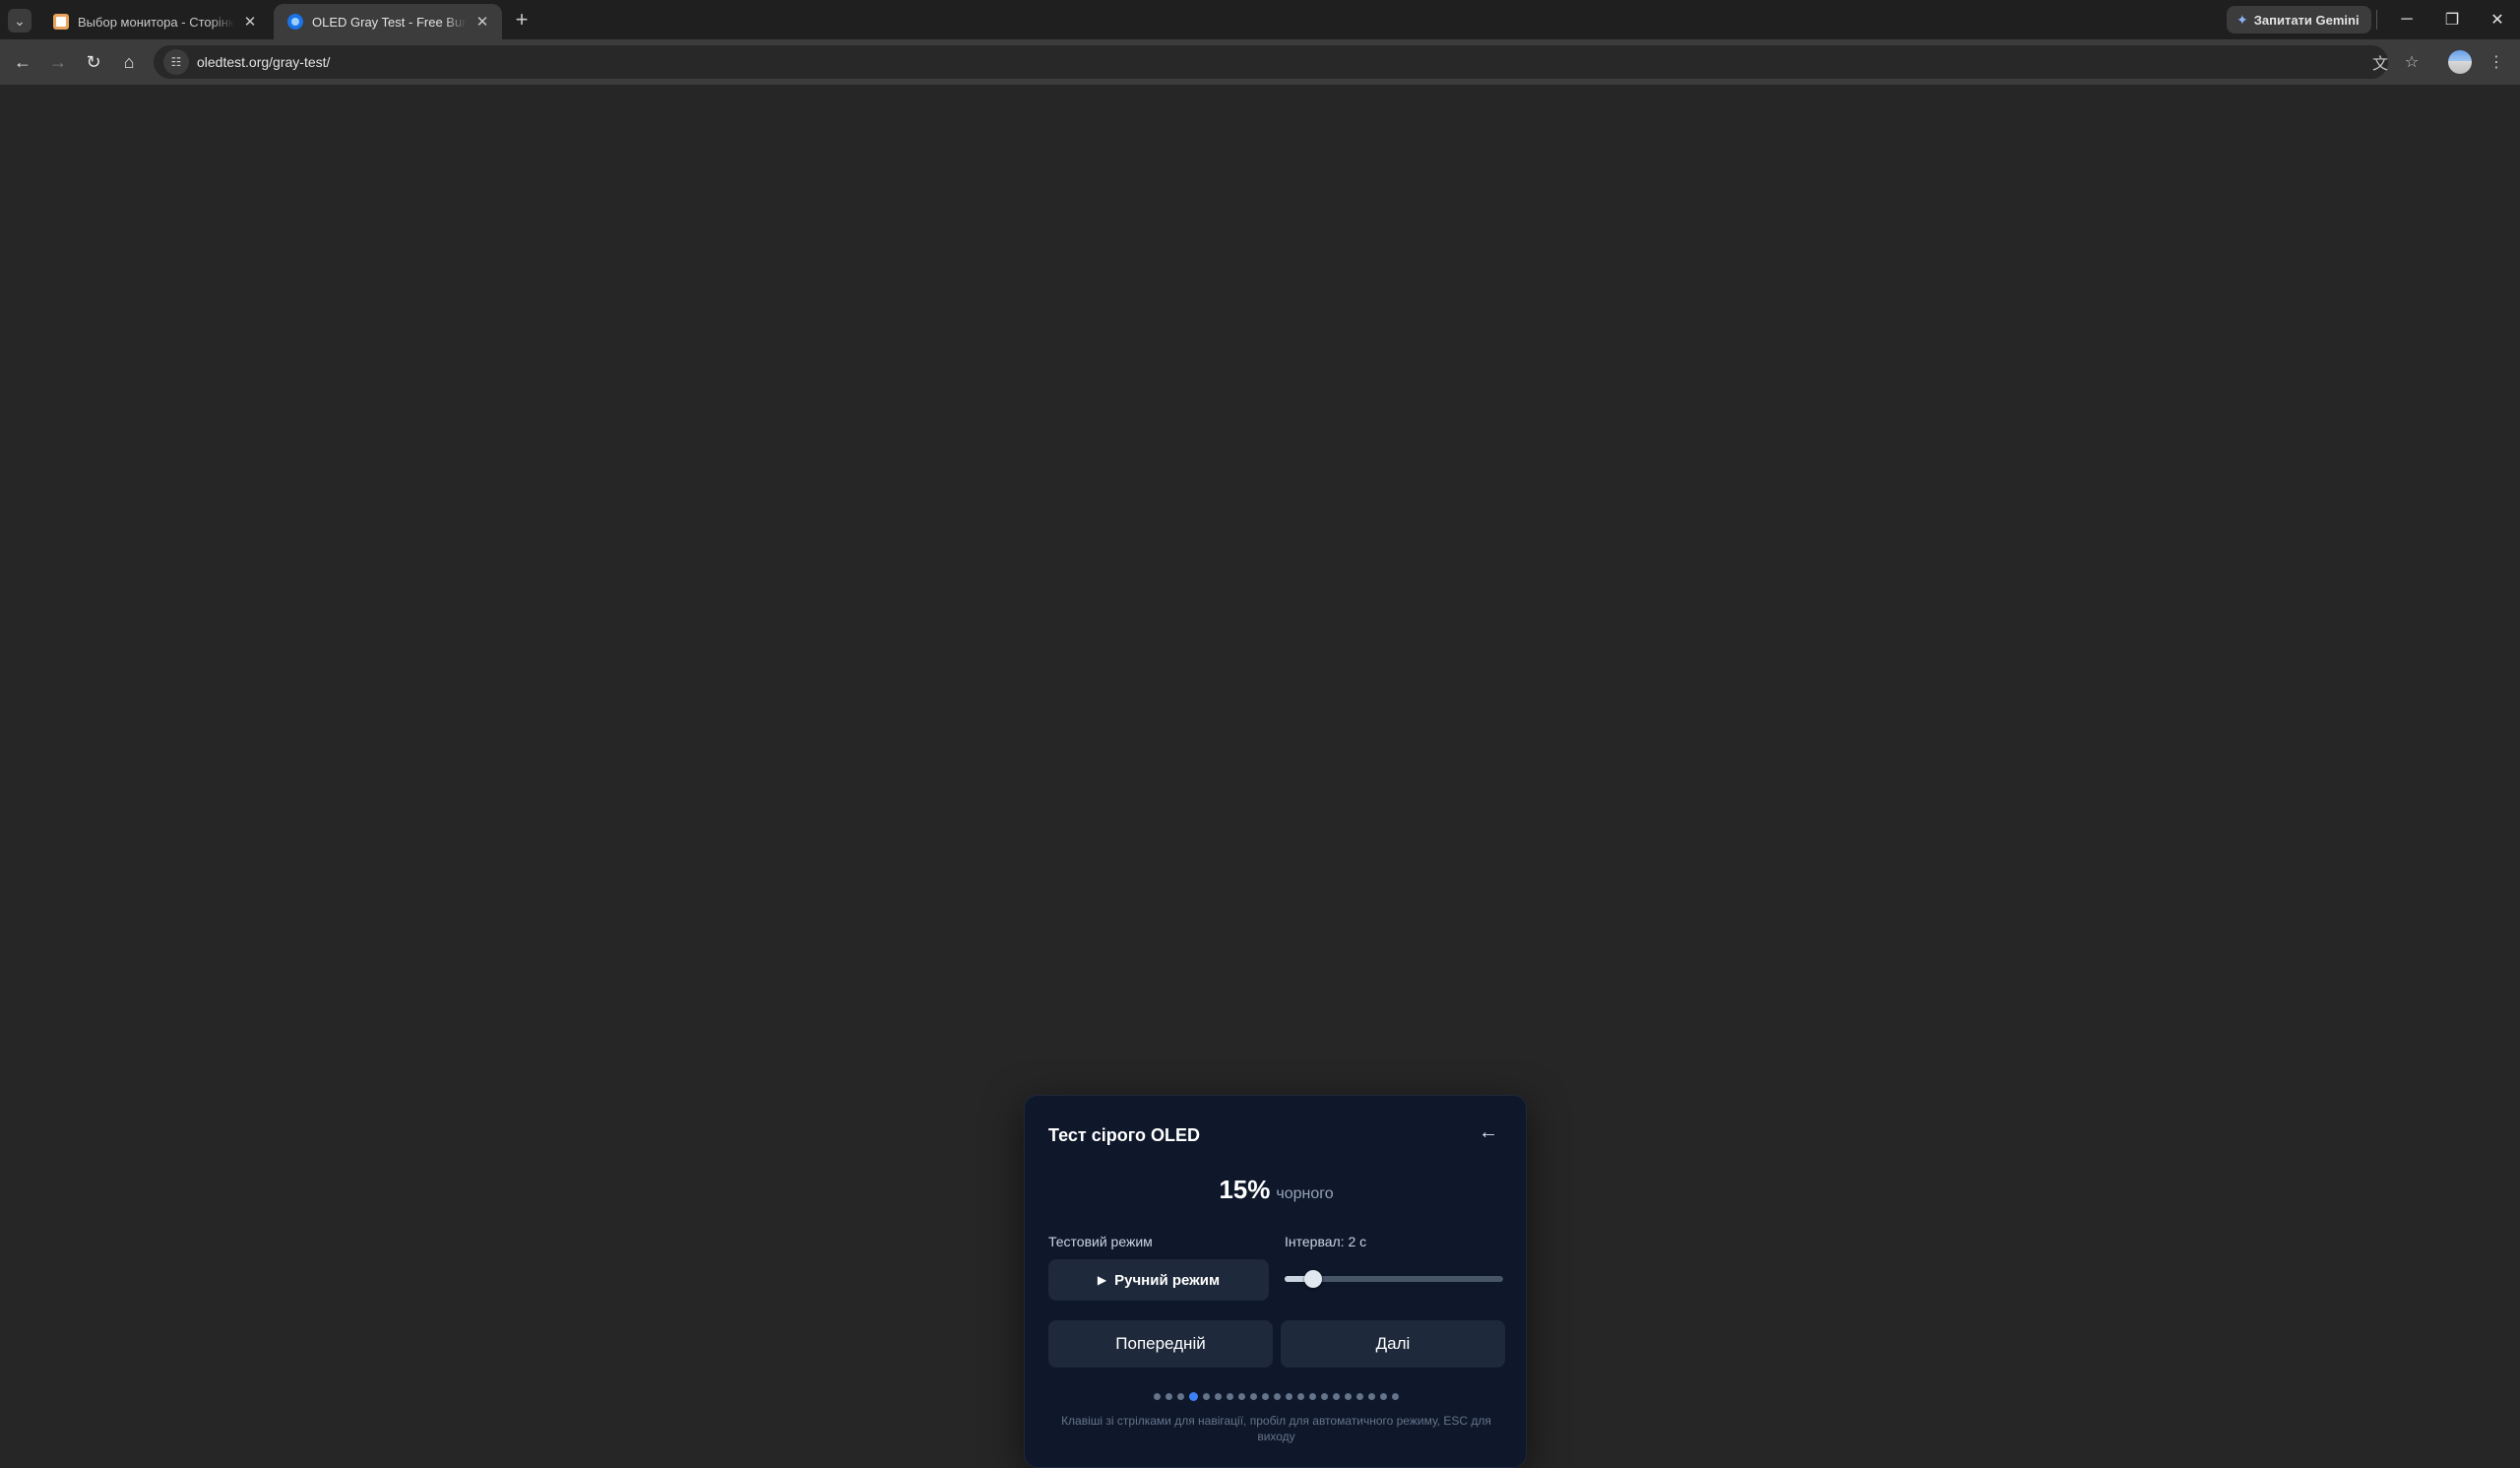 The height and width of the screenshot is (1468, 2520). I want to click on tab-monitor-choice: Выбор монитора - Сторінка 1 ✕, so click(154, 22).